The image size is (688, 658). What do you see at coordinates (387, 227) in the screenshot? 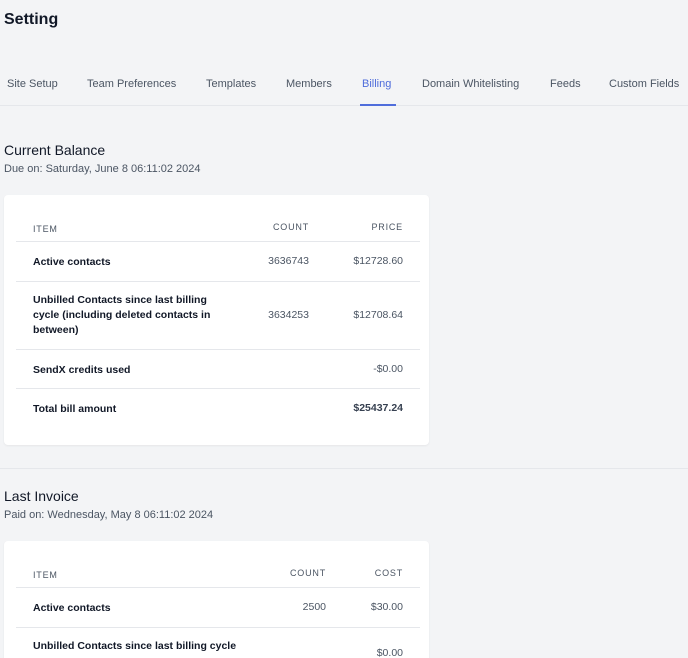
I see `column-header-price: PRICE` at bounding box center [387, 227].